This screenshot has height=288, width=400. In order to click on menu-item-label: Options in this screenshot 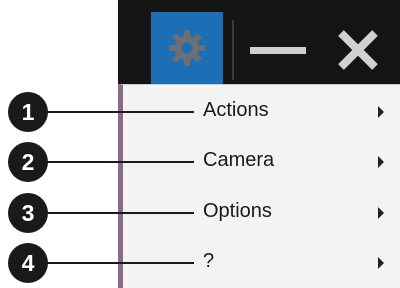, I will do `click(237, 211)`.